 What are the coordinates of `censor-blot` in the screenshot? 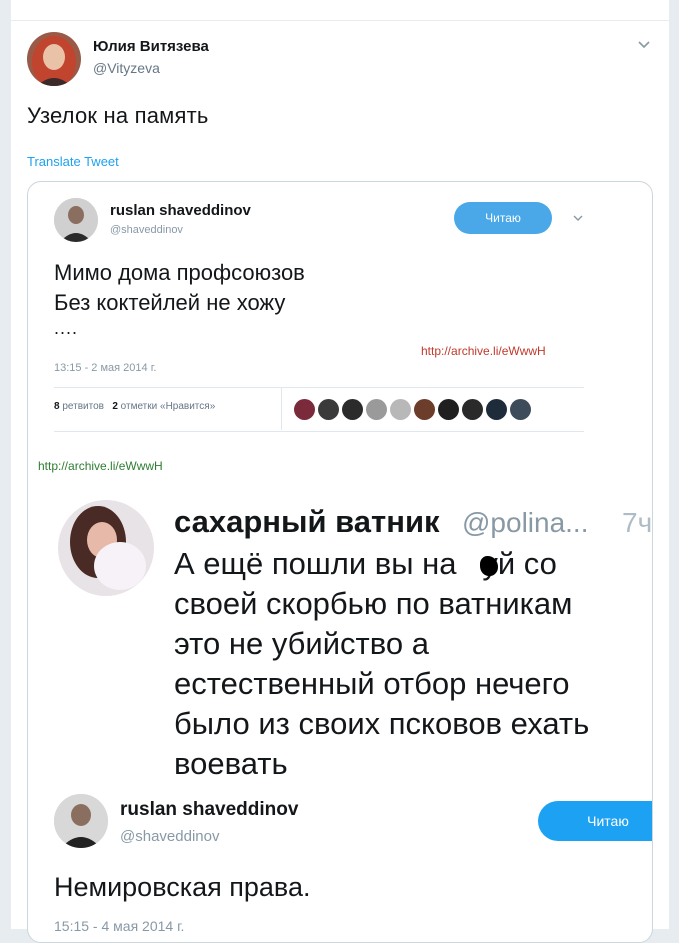 It's located at (489, 566).